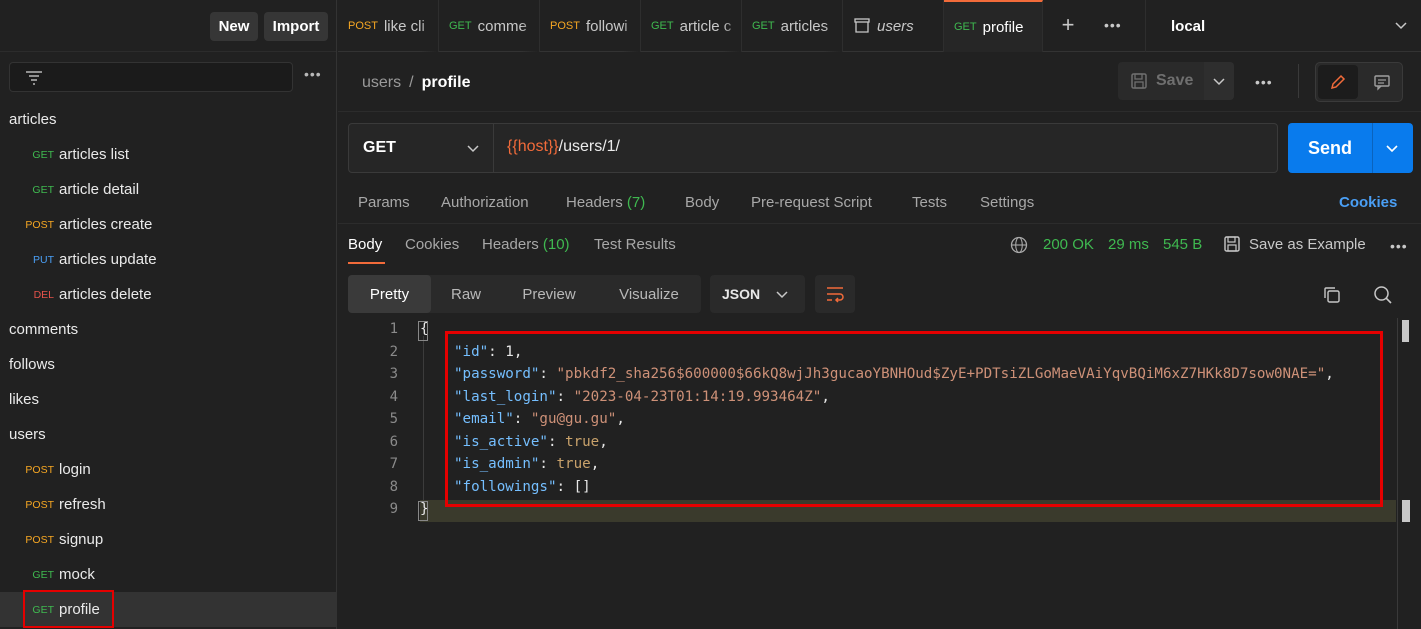 The width and height of the screenshot is (1421, 629). I want to click on response-time: 29 ms, so click(1128, 244).